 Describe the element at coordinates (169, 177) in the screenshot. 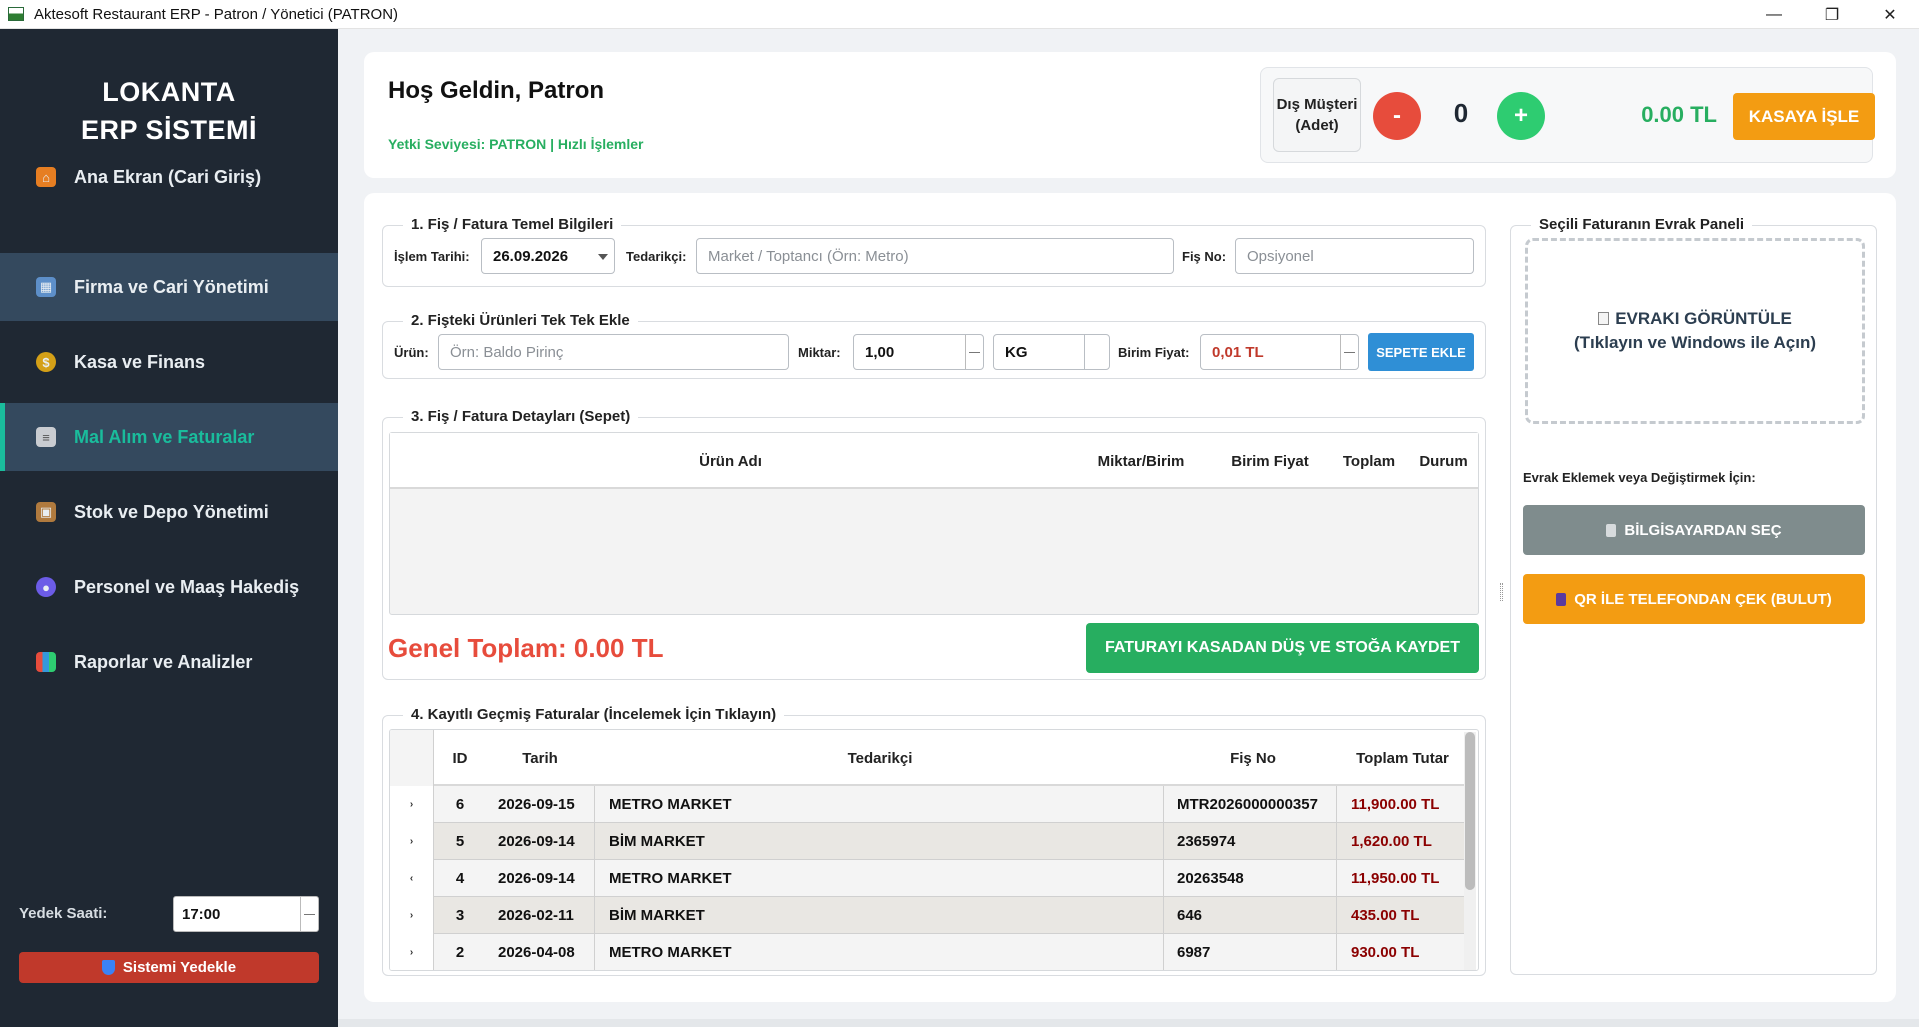

I see `sidebar-item-home: ⌂ Ana Ekran (Cari Giriş)` at that location.